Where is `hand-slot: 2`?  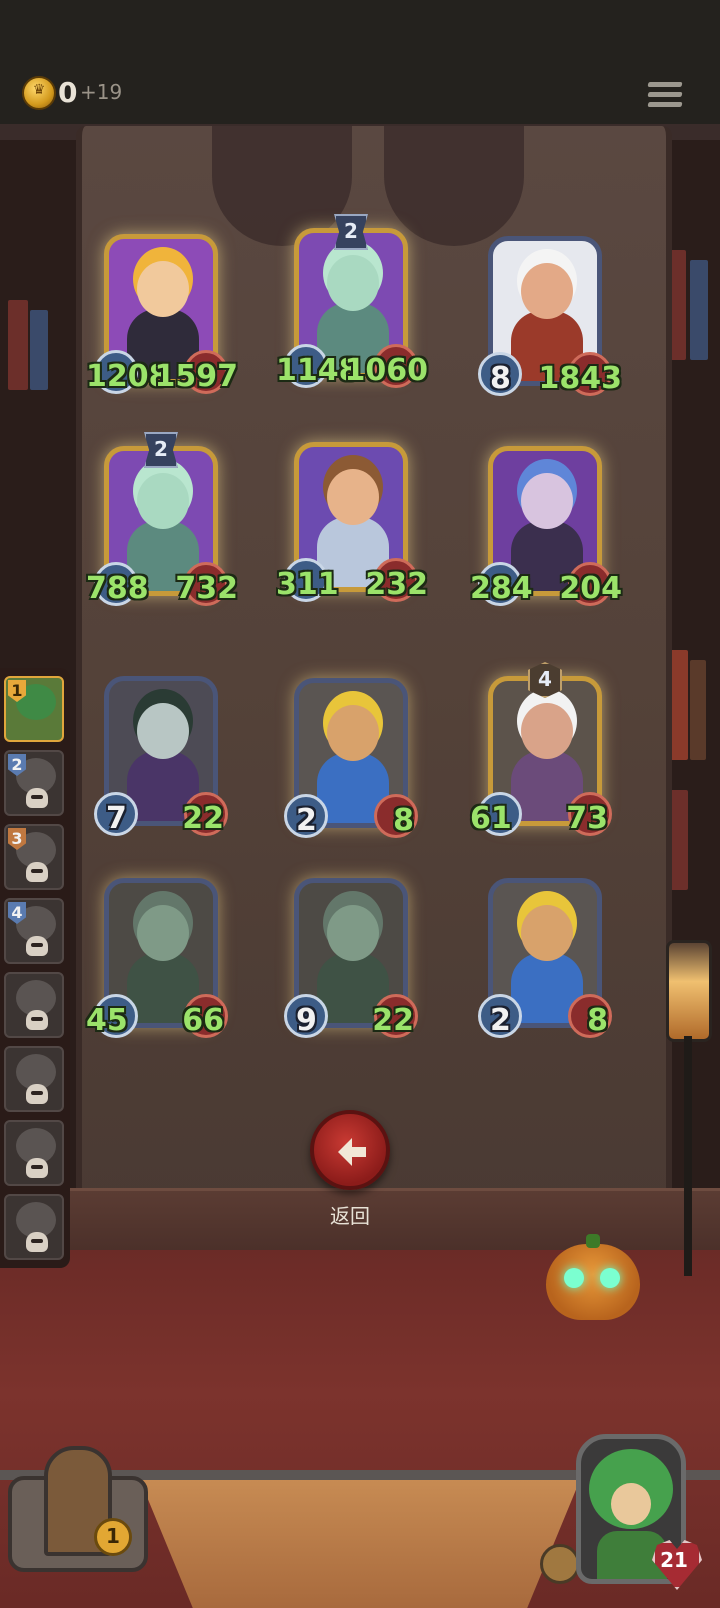
hand-slot: 2 is located at coordinates (34, 783).